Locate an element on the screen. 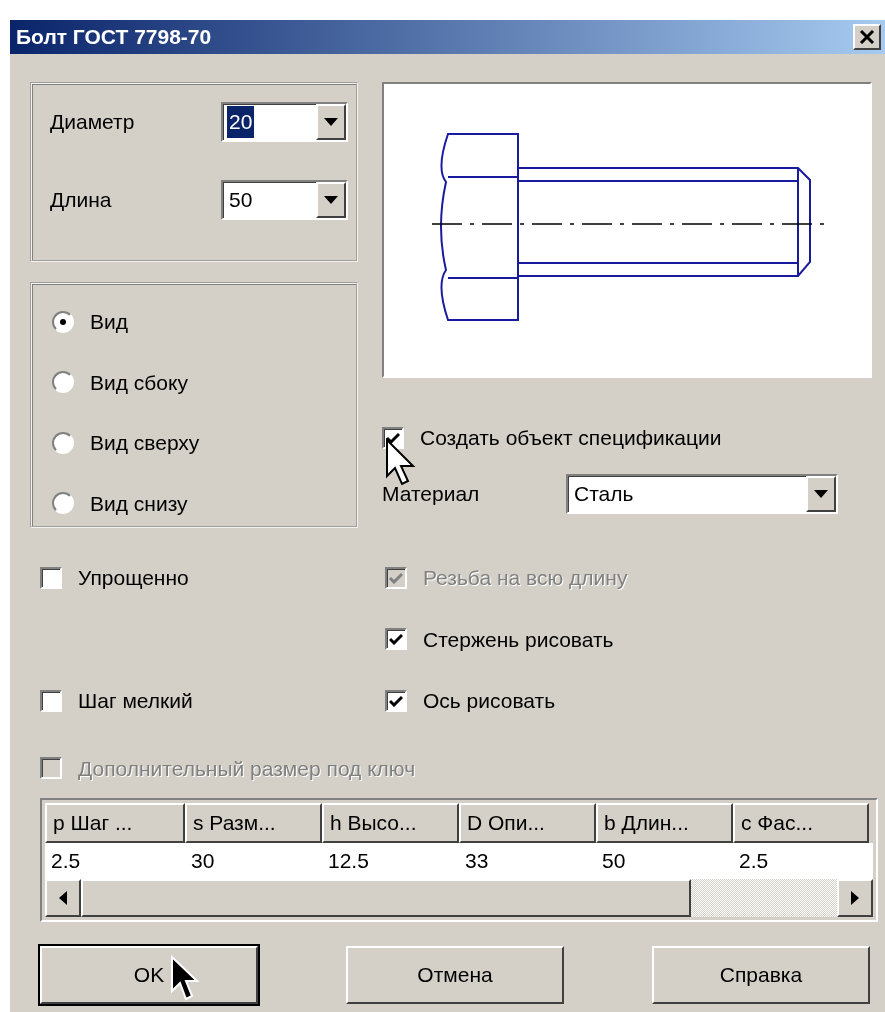  close-icon is located at coordinates (867, 37).